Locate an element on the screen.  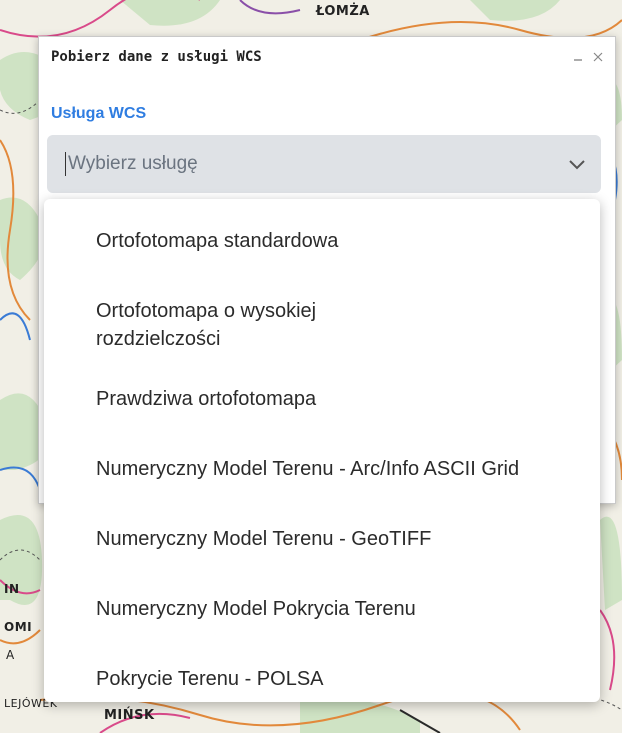
dropdown-option: Numeryczny Model Pokrycia Terenu is located at coordinates (322, 614).